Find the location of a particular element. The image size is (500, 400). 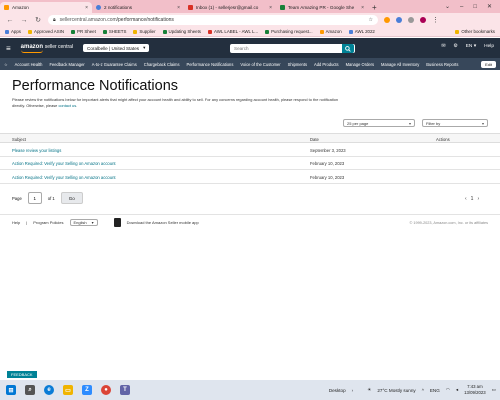

nav-item: Manage Orders is located at coordinates (360, 64).